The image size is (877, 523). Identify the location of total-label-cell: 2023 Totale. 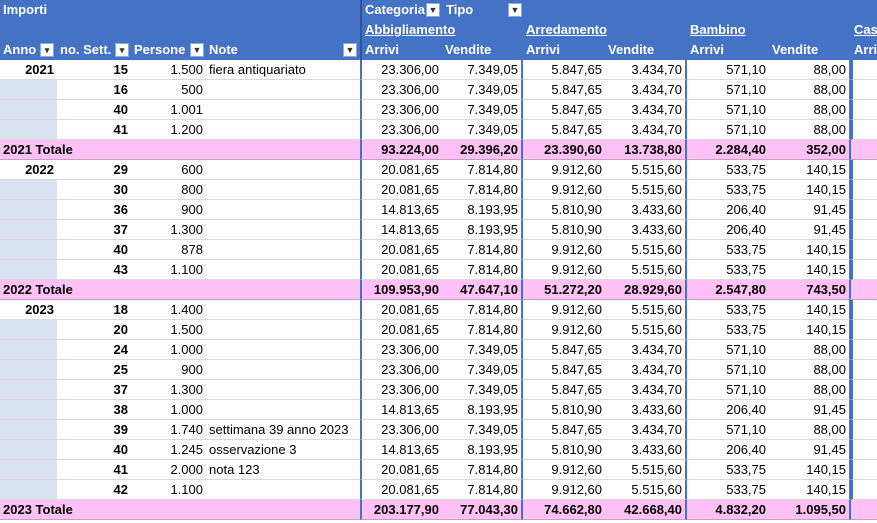
(180, 510).